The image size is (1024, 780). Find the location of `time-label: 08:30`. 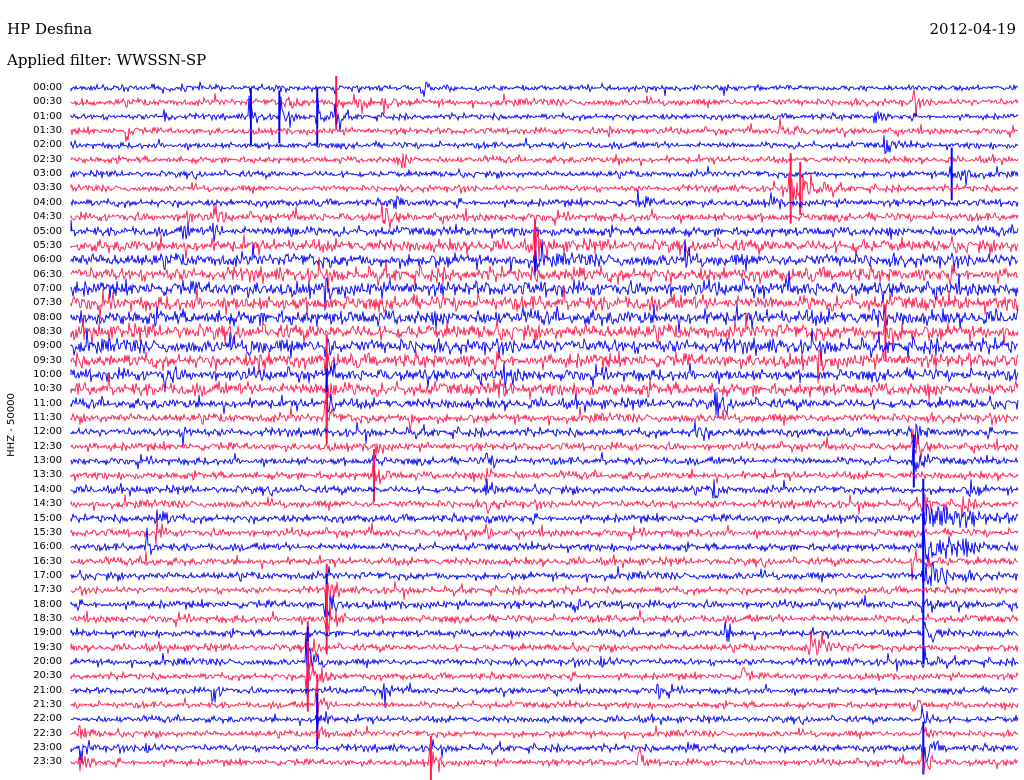

time-label: 08:30 is located at coordinates (47, 331).